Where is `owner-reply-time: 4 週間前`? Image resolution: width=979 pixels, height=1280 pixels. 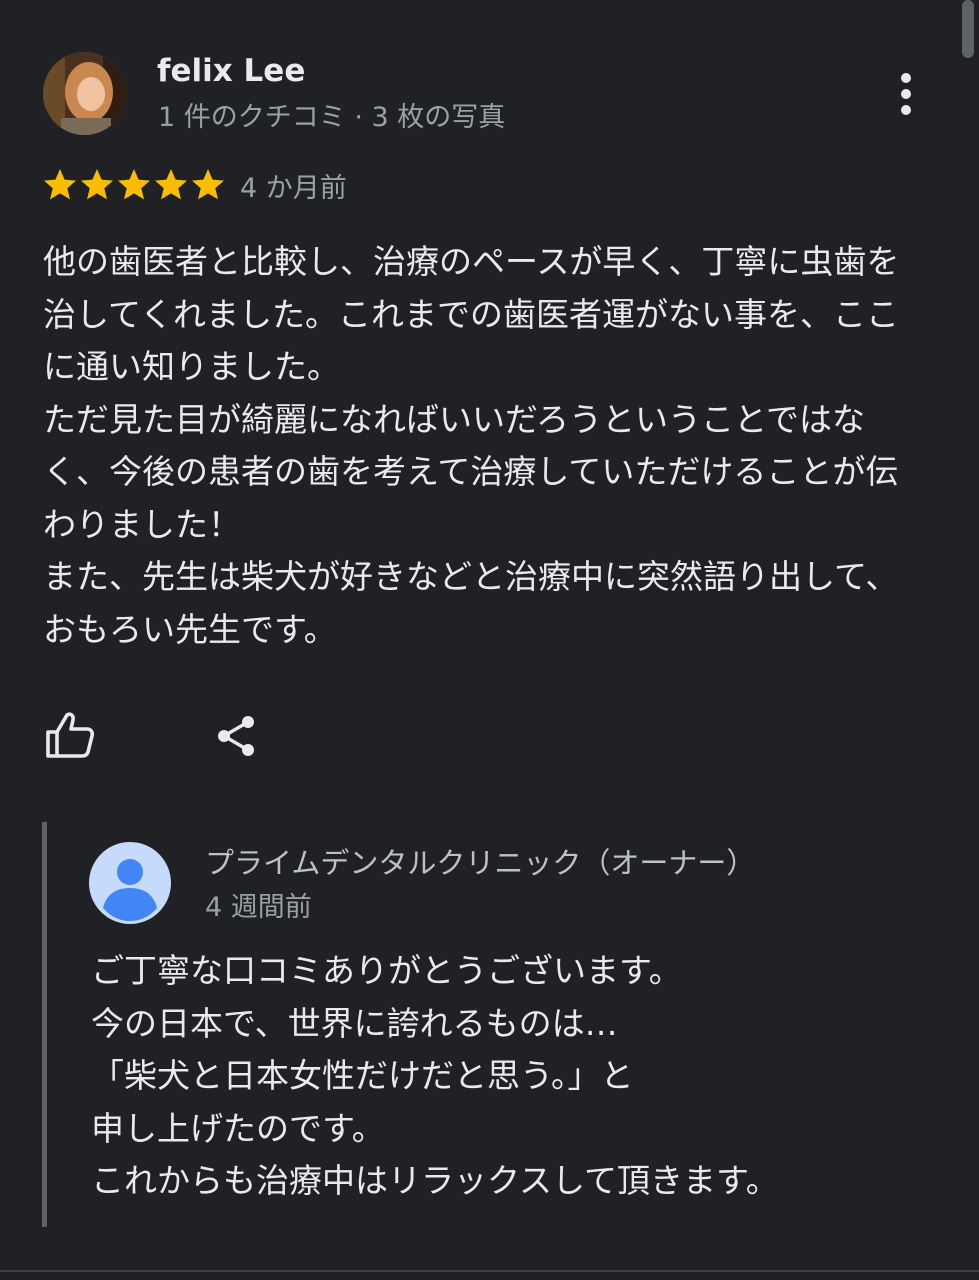
owner-reply-time: 4 週間前 is located at coordinates (258, 907).